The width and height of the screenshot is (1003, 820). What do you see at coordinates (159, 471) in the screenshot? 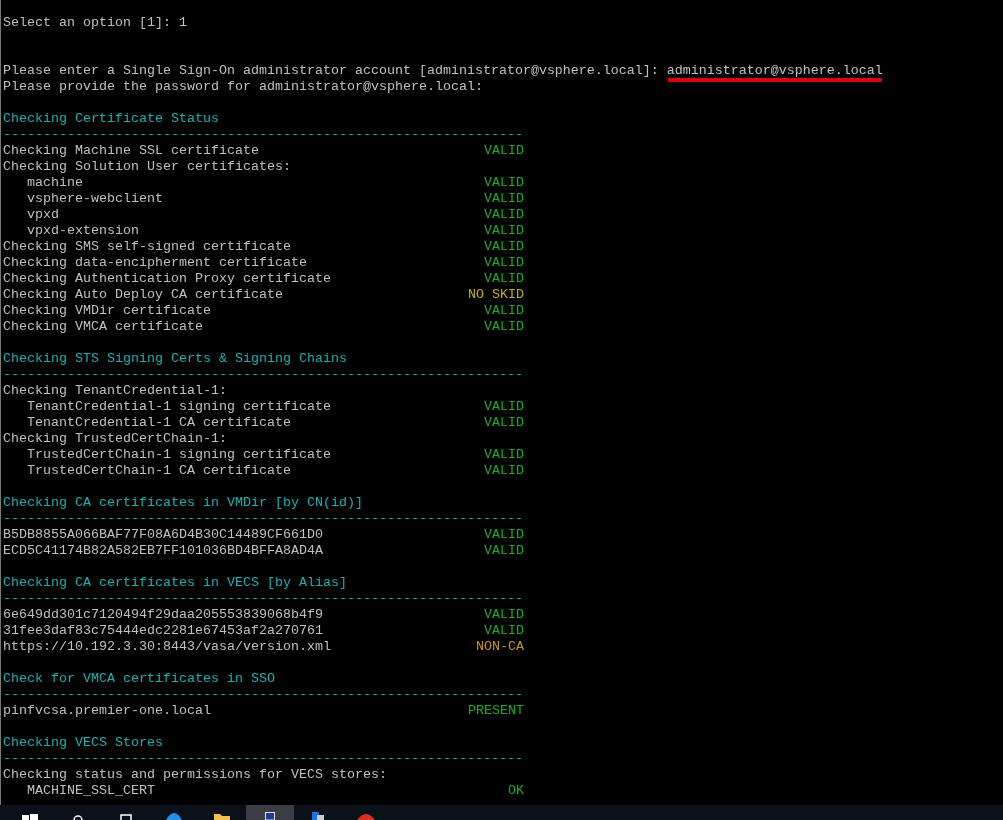
I see `check-label: TrustedCertChain-1 CA certificate` at bounding box center [159, 471].